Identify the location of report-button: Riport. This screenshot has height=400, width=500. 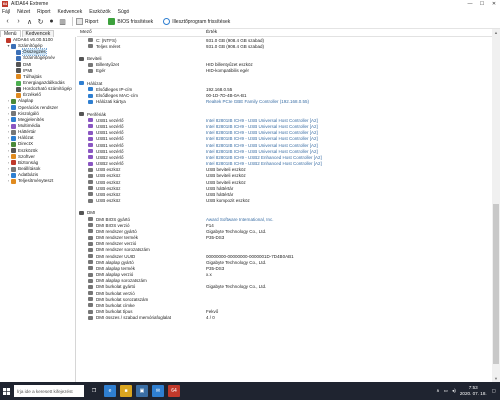
(87, 21).